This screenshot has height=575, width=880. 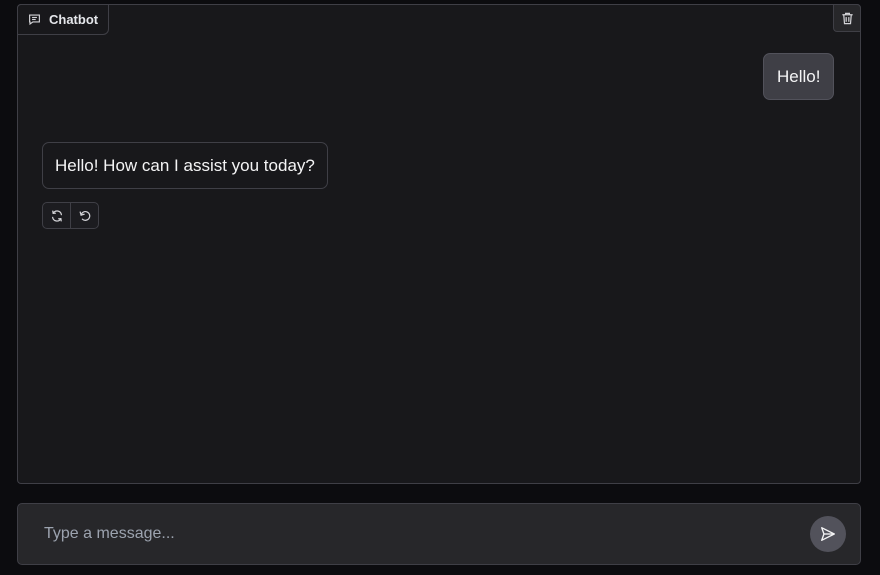 I want to click on retry-button, so click(x=56, y=215).